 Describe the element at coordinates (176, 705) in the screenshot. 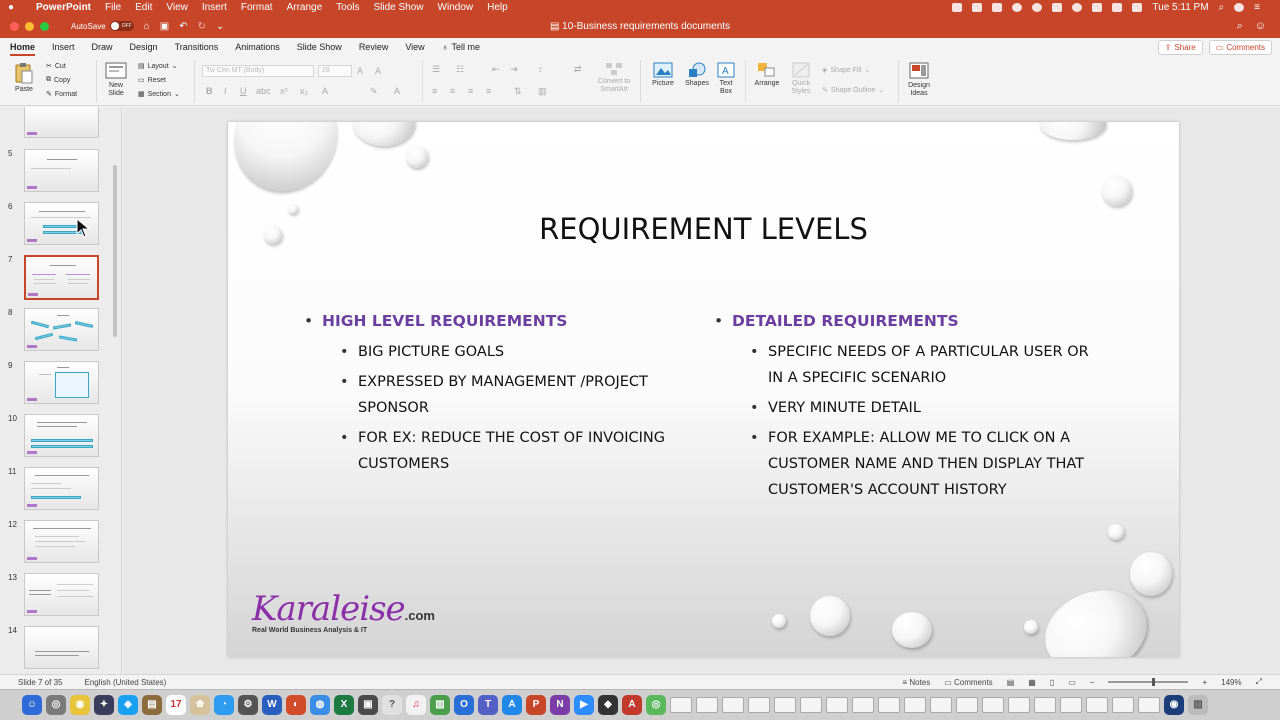

I see `calendar-icon: 17` at that location.